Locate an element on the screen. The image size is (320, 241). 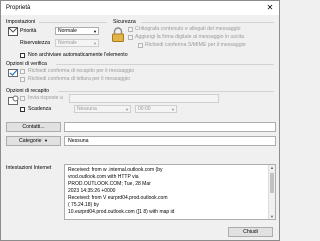
reply-to-input is located at coordinates (144, 98).